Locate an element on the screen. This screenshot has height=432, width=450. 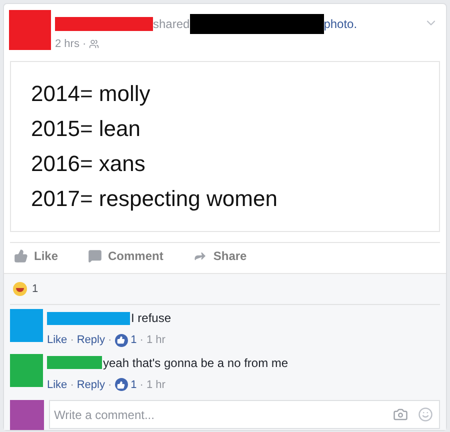
image-text-line: 2016= xans is located at coordinates (88, 164).